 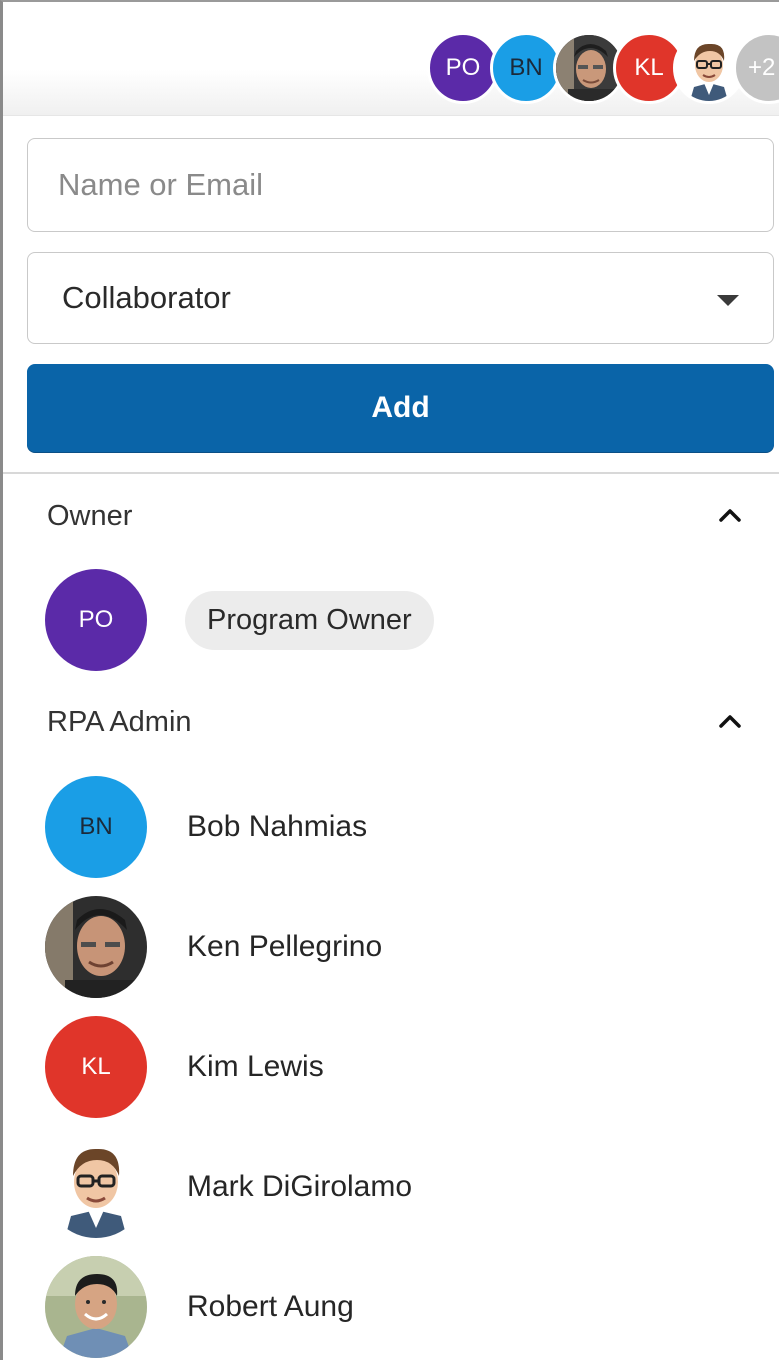 I want to click on avatar: PO, so click(x=96, y=620).